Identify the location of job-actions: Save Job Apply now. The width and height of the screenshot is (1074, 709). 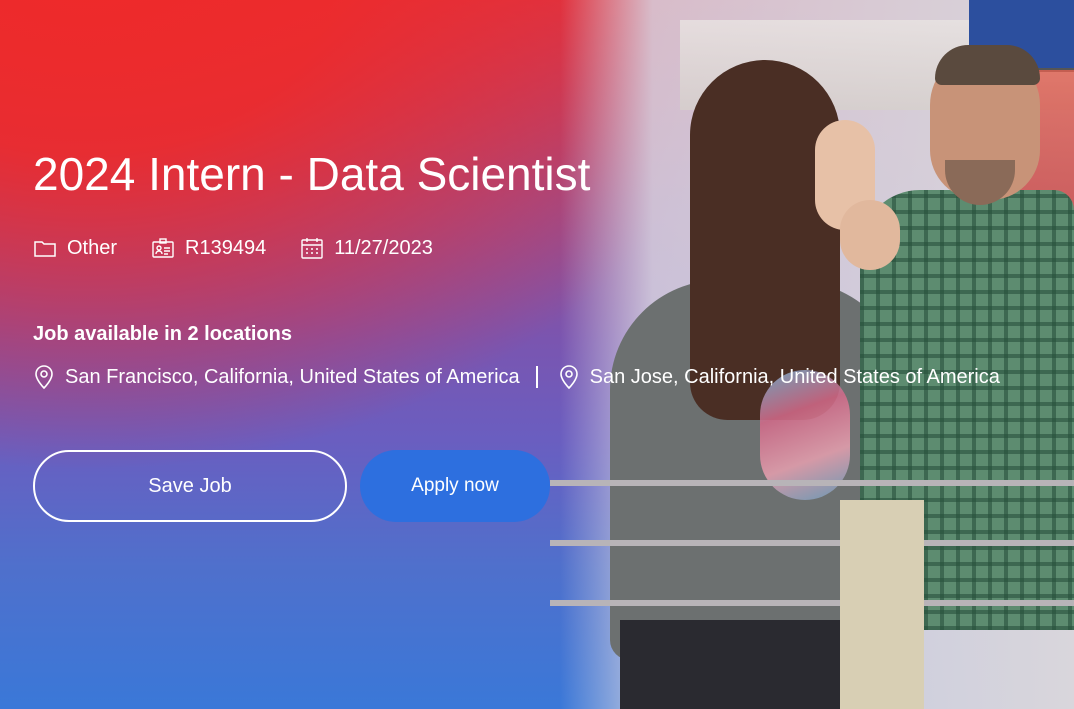
(291, 486).